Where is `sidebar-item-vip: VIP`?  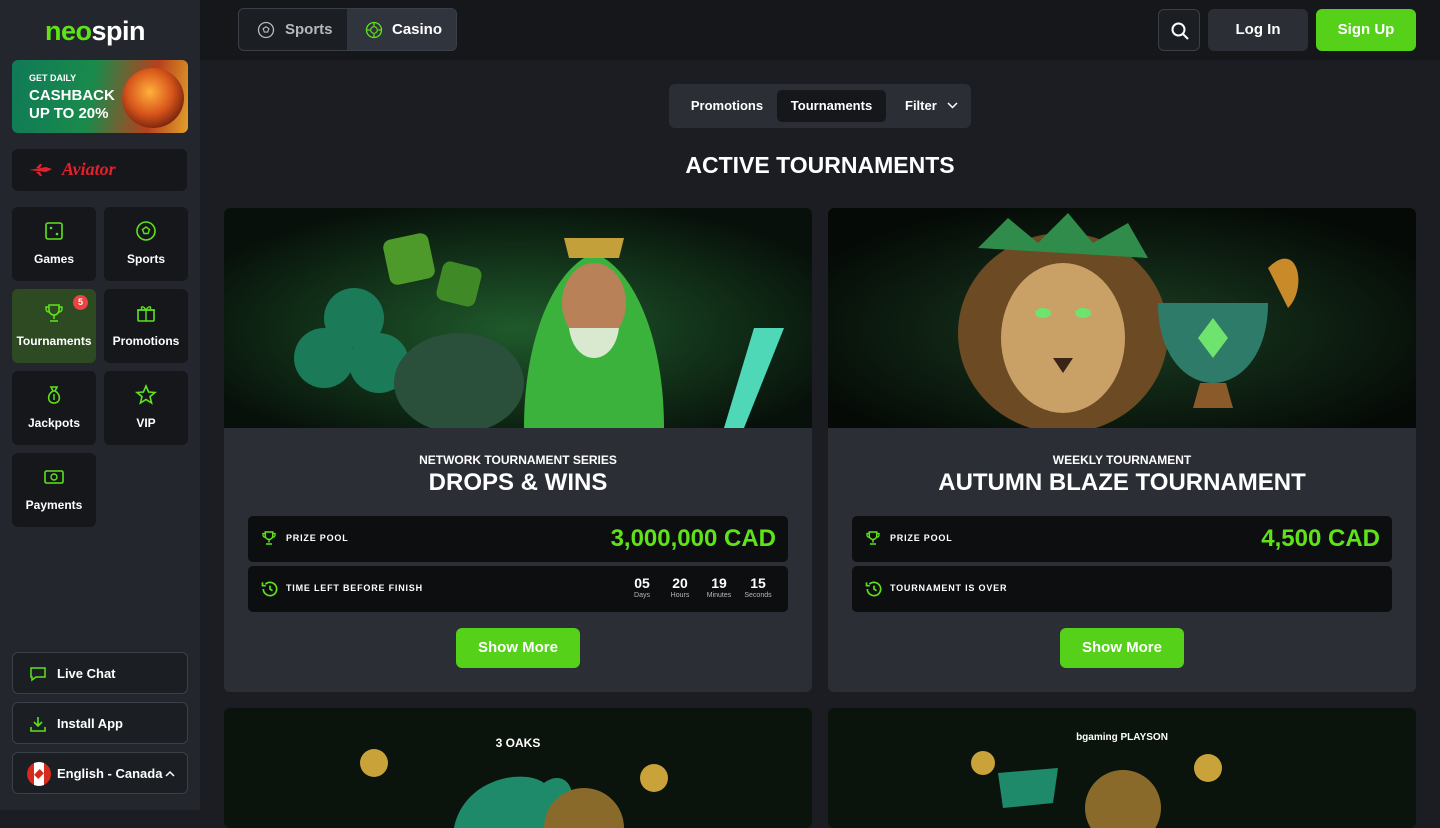 sidebar-item-vip: VIP is located at coordinates (146, 408).